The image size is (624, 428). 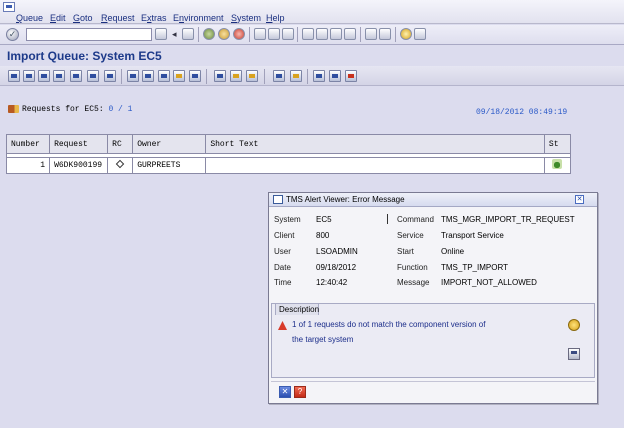 I want to click on cell-rc, so click(x=120, y=165).